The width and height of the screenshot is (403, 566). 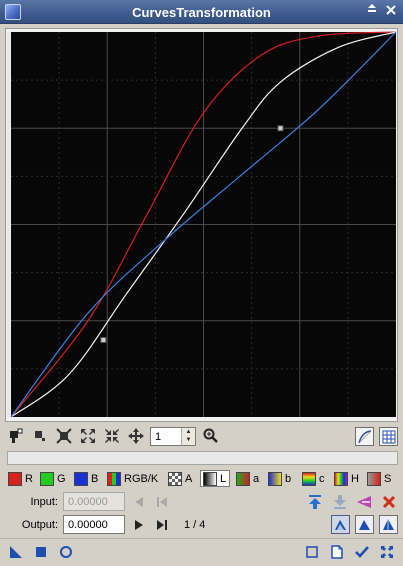 What do you see at coordinates (388, 436) in the screenshot?
I see `grid-toggle-icon` at bounding box center [388, 436].